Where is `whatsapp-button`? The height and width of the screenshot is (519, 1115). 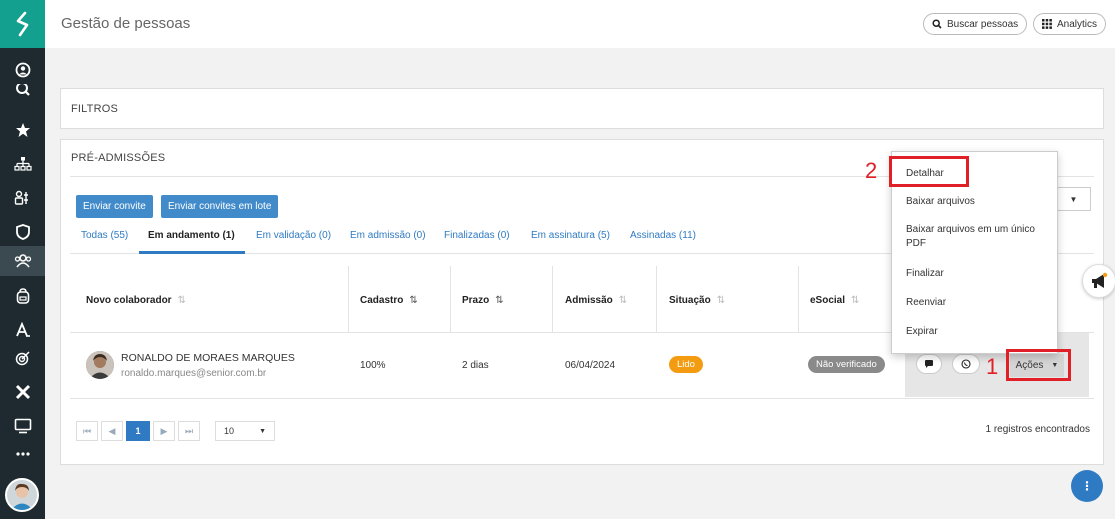 whatsapp-button is located at coordinates (966, 364).